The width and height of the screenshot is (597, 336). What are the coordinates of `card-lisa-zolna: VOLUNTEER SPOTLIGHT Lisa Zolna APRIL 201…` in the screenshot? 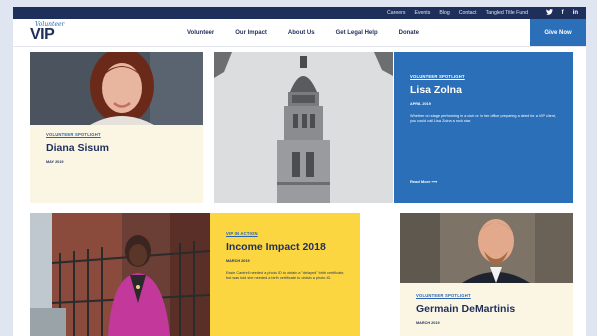 It's located at (483, 127).